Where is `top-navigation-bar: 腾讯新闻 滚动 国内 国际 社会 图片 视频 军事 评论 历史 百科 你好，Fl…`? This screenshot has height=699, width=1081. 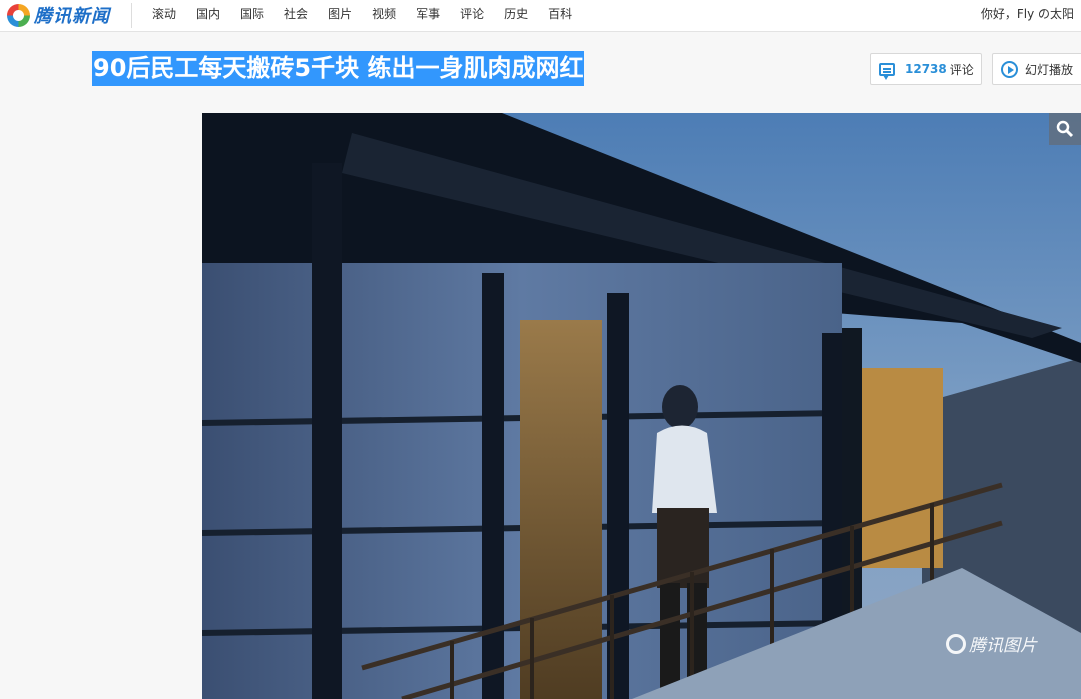 top-navigation-bar: 腾讯新闻 滚动 国内 国际 社会 图片 视频 军事 评论 历史 百科 你好，Fl… is located at coordinates (540, 16).